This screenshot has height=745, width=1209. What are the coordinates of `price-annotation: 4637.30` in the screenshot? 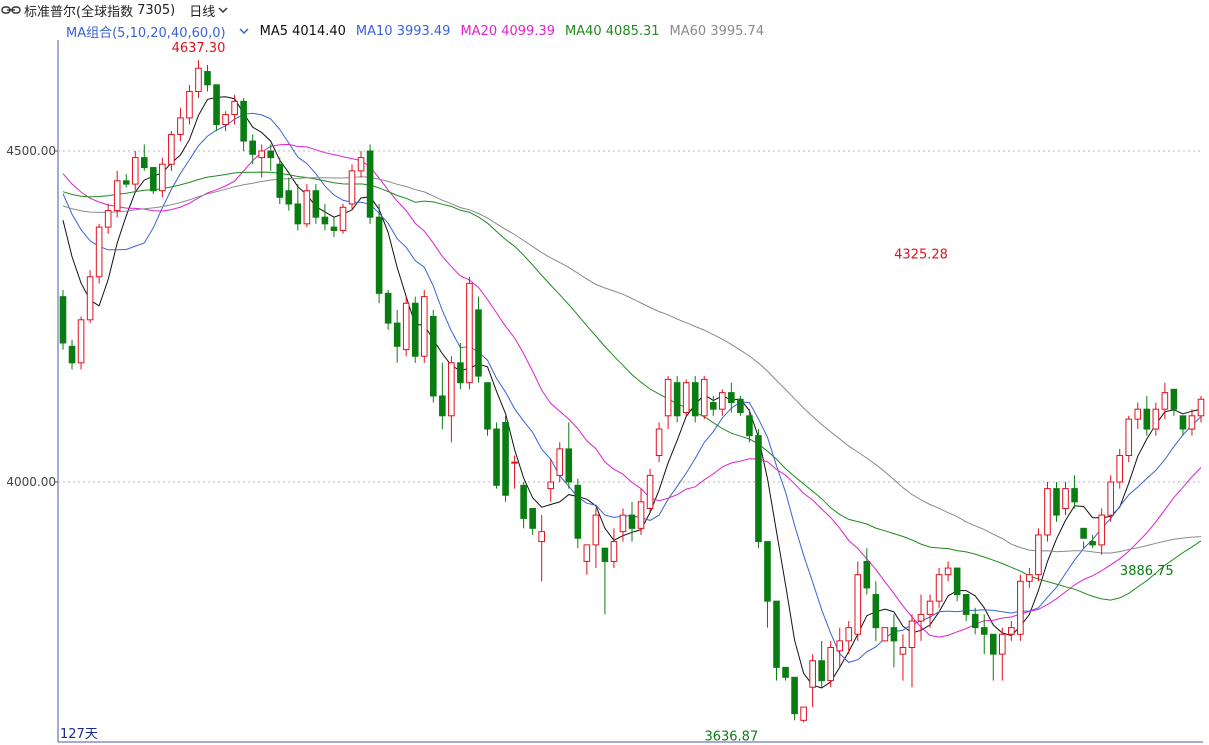 It's located at (199, 48).